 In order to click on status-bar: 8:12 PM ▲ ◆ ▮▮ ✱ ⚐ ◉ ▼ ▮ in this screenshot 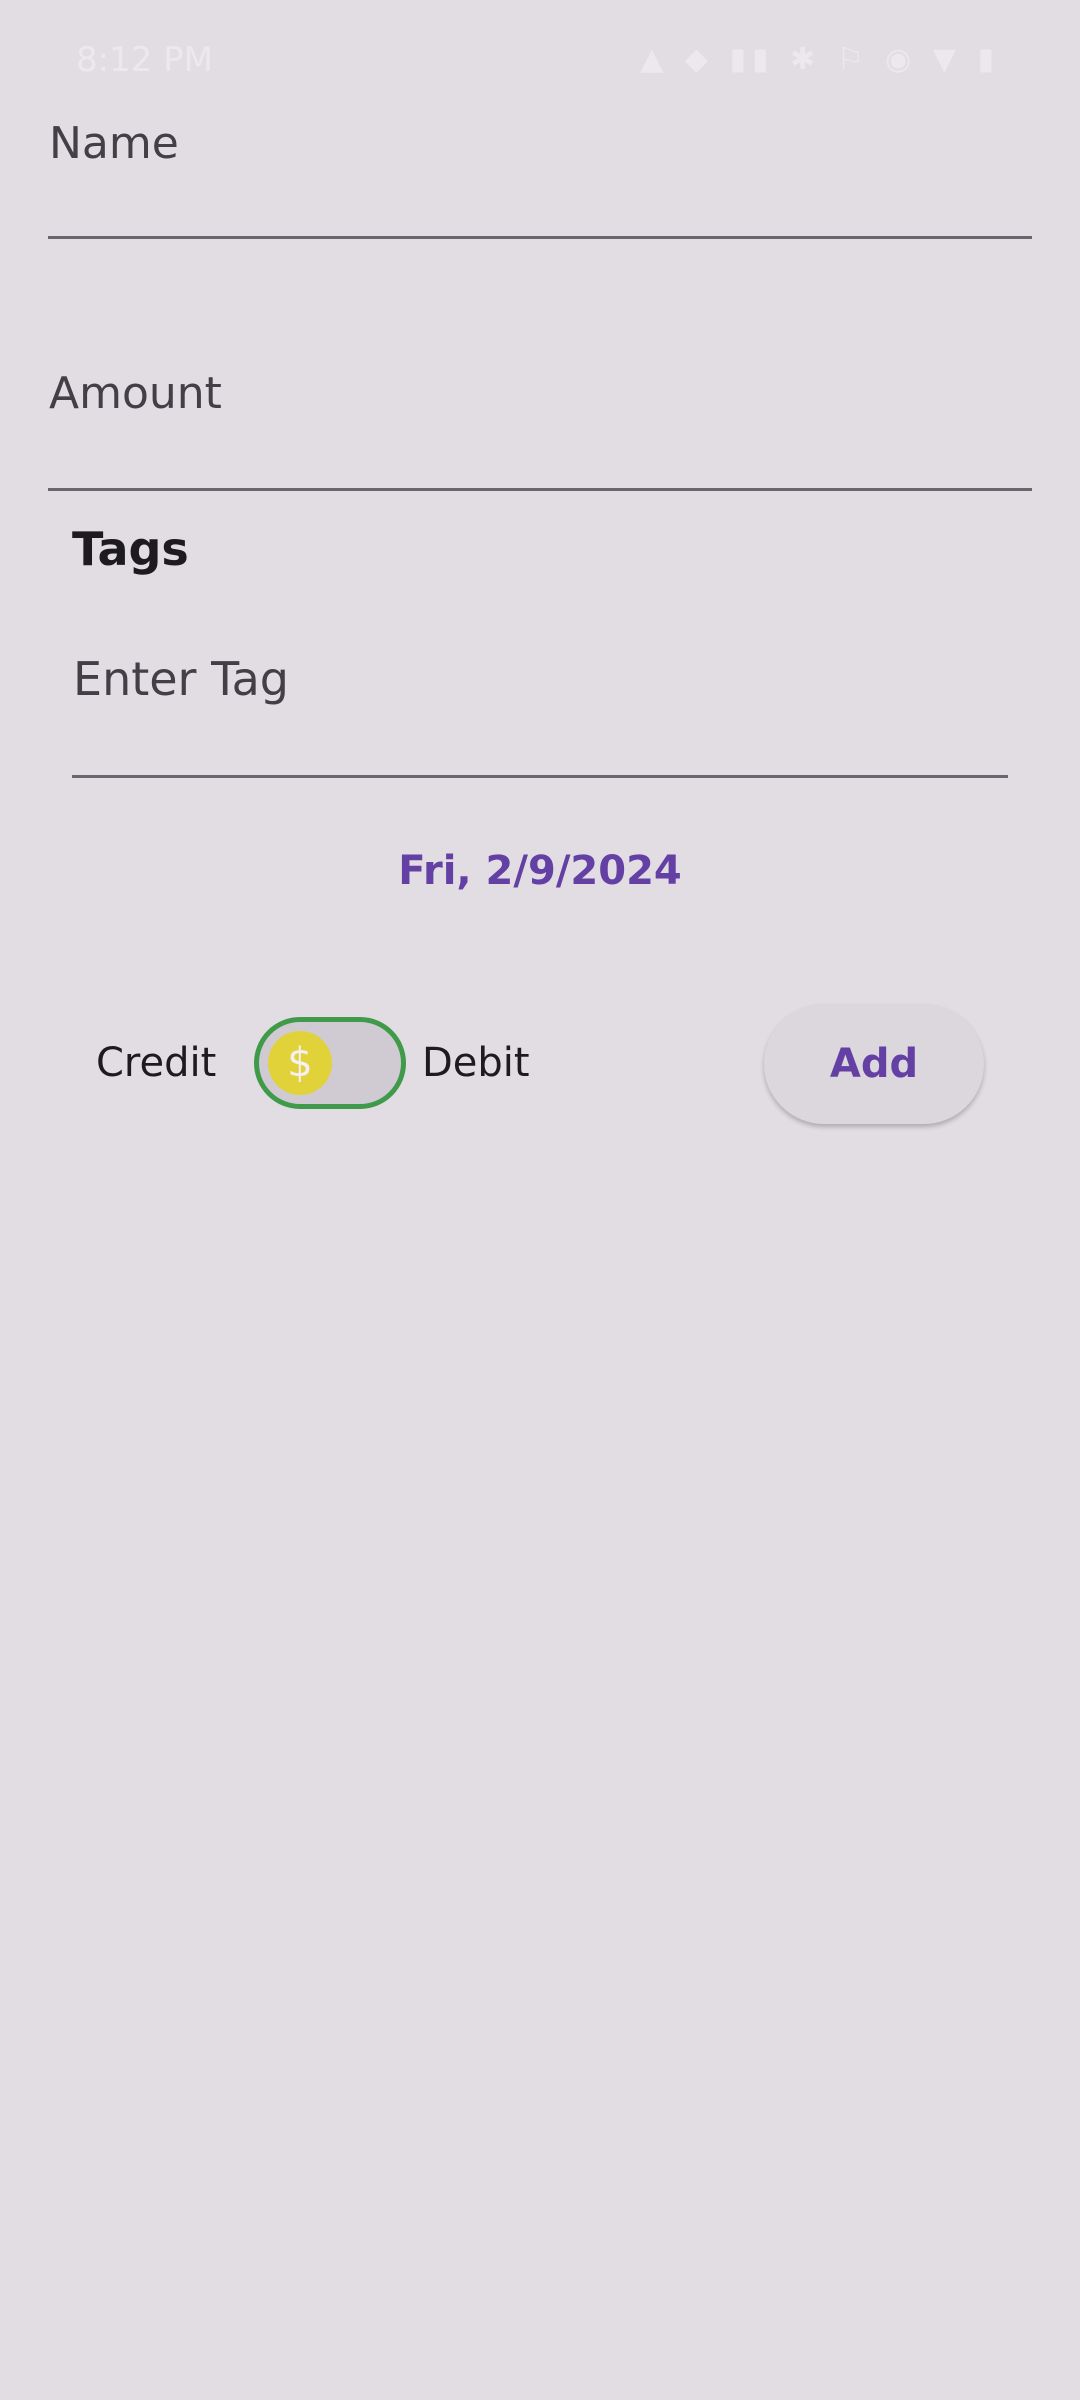, I will do `click(540, 55)`.